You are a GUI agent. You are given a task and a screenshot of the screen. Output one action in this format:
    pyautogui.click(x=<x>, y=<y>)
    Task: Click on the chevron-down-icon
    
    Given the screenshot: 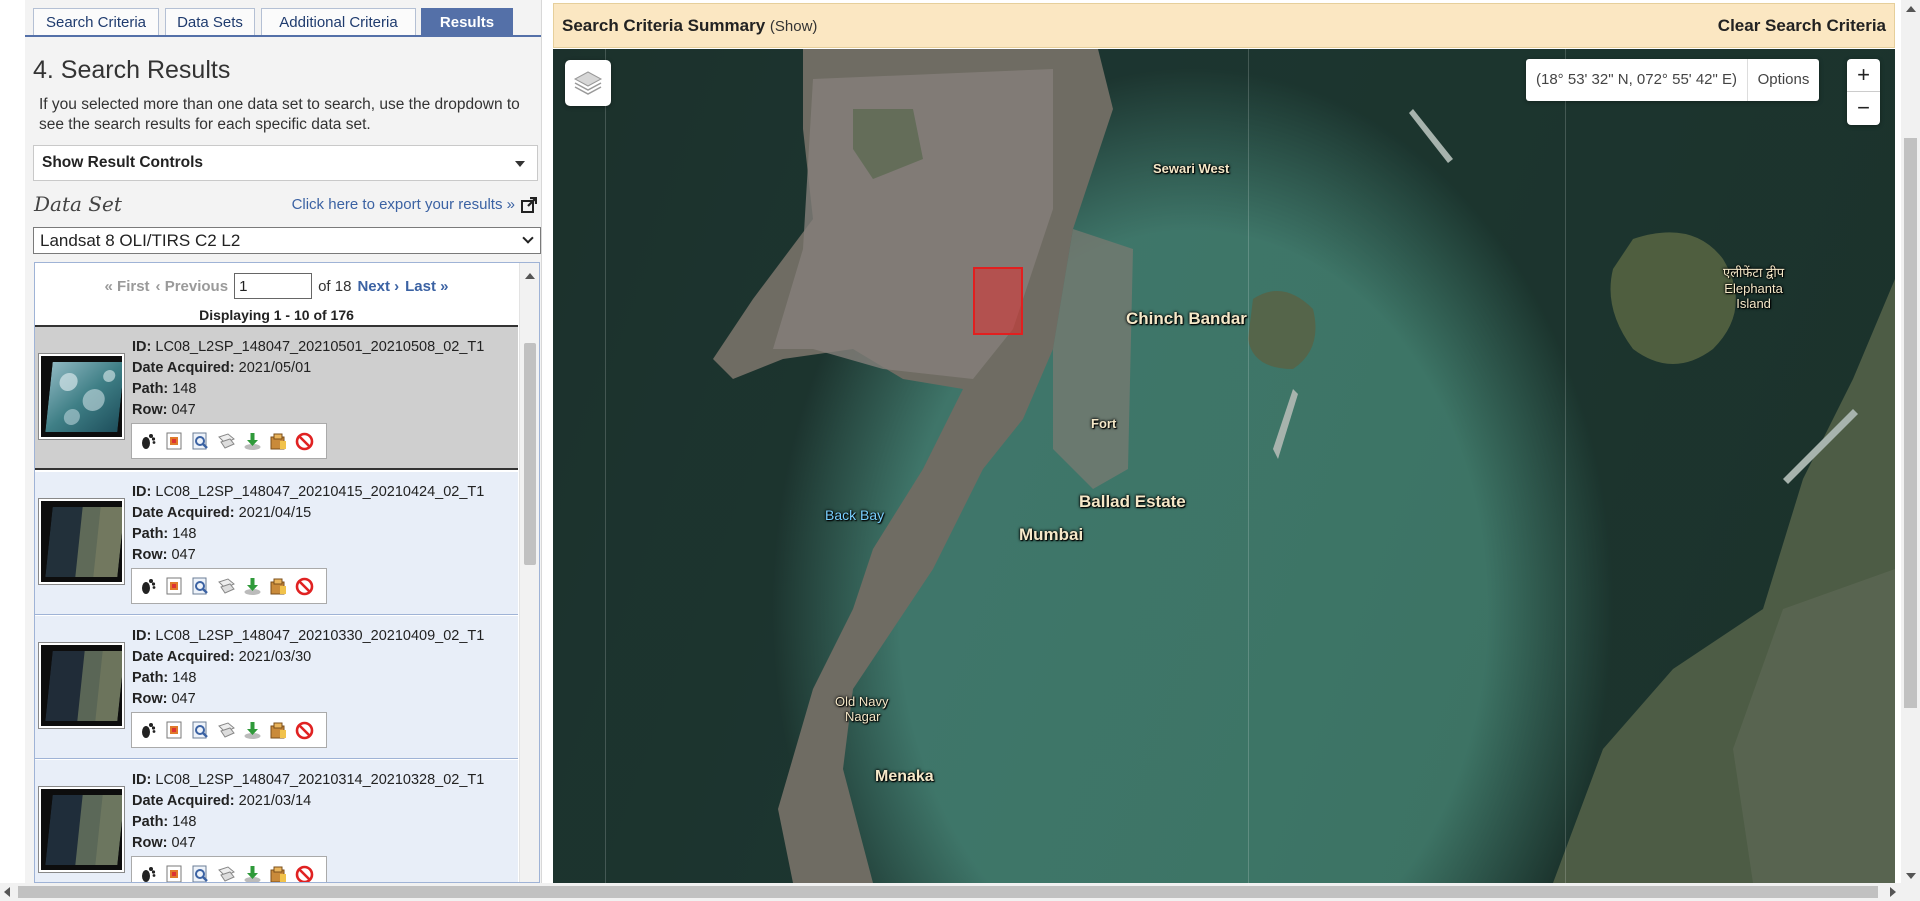 What is the action you would take?
    pyautogui.click(x=528, y=238)
    